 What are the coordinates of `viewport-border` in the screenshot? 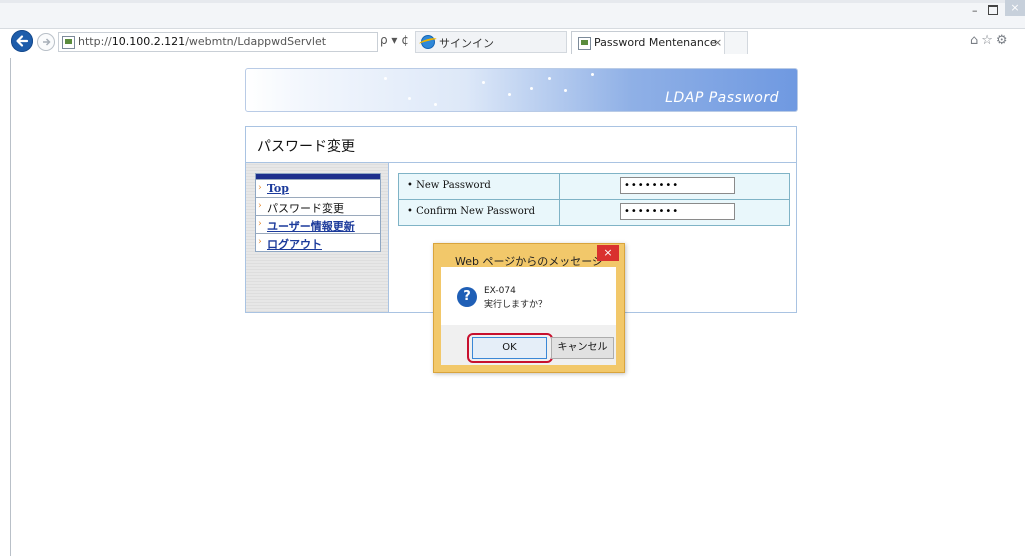 It's located at (10, 307).